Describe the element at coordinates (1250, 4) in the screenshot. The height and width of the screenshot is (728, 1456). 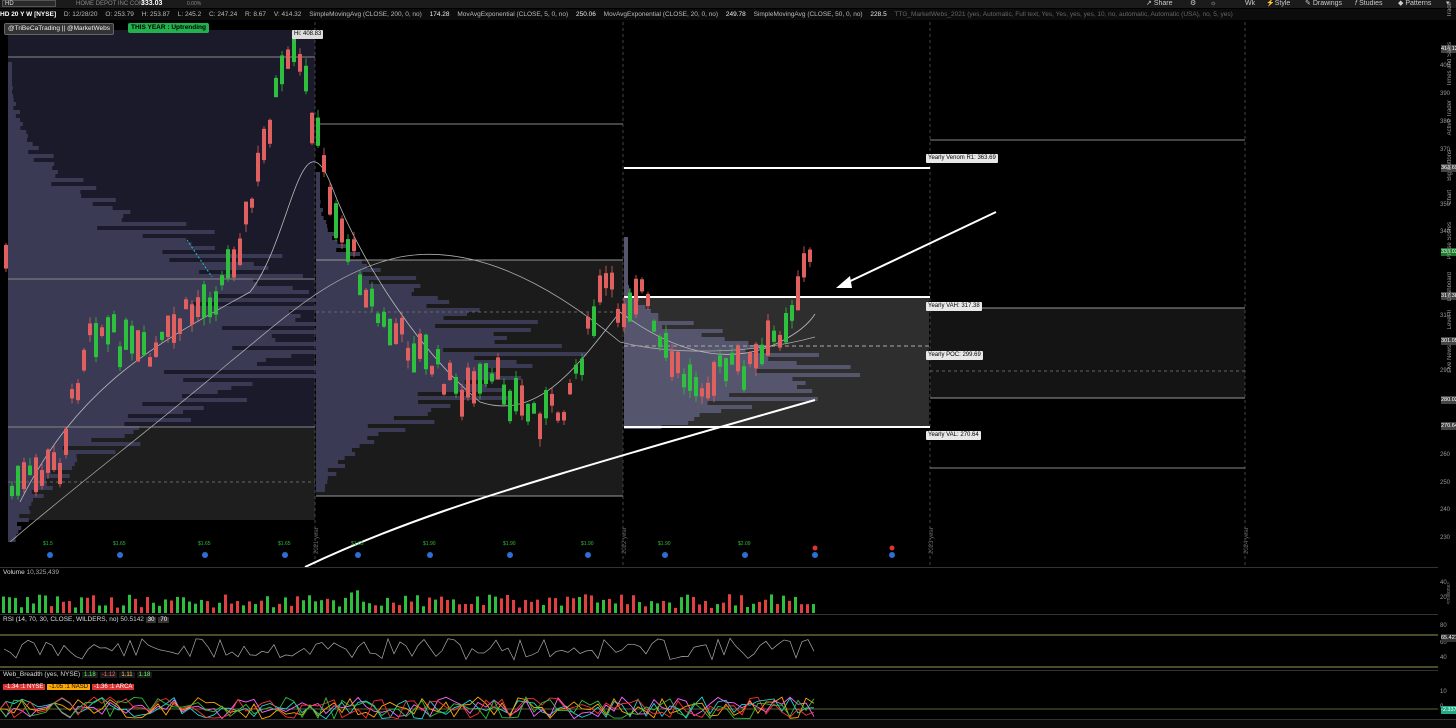
I see `timeframe-button: Wk` at that location.